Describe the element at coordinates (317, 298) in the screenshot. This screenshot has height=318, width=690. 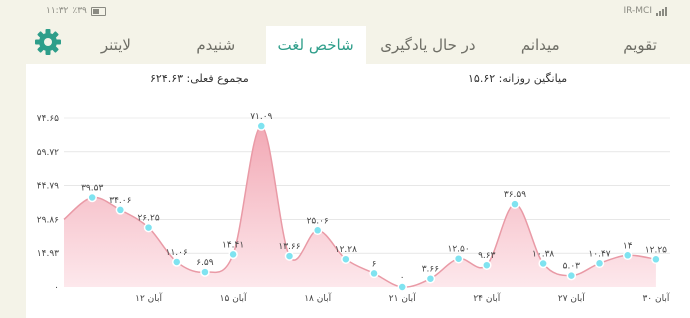
I see `x-tick-label: ۱۸ آبان` at that location.